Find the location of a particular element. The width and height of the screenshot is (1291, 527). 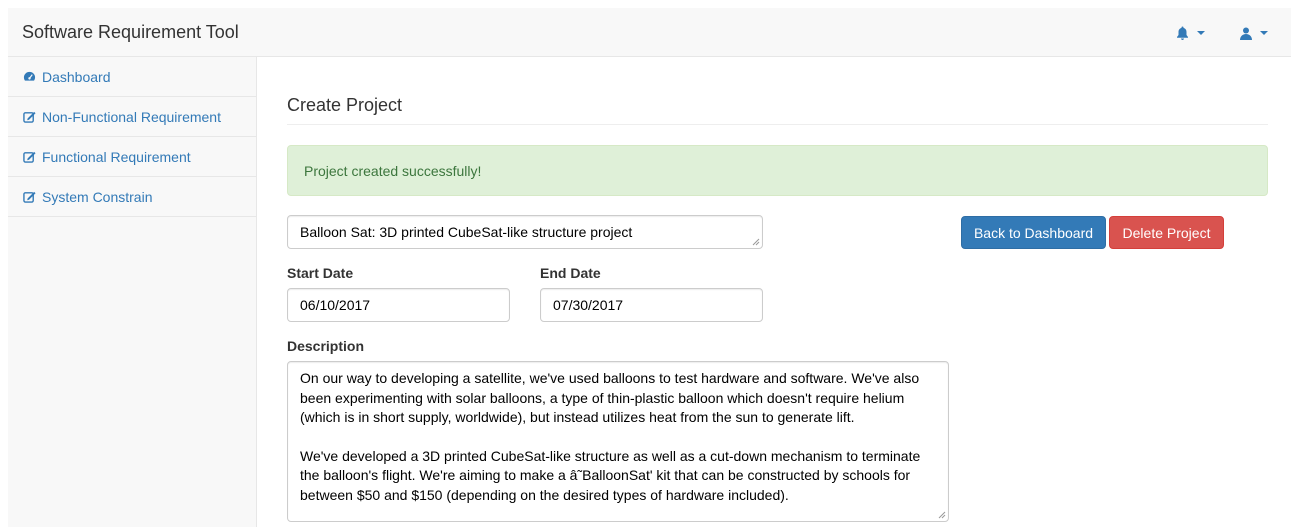

sidebar-item-label: Functional Requirement is located at coordinates (116, 156).